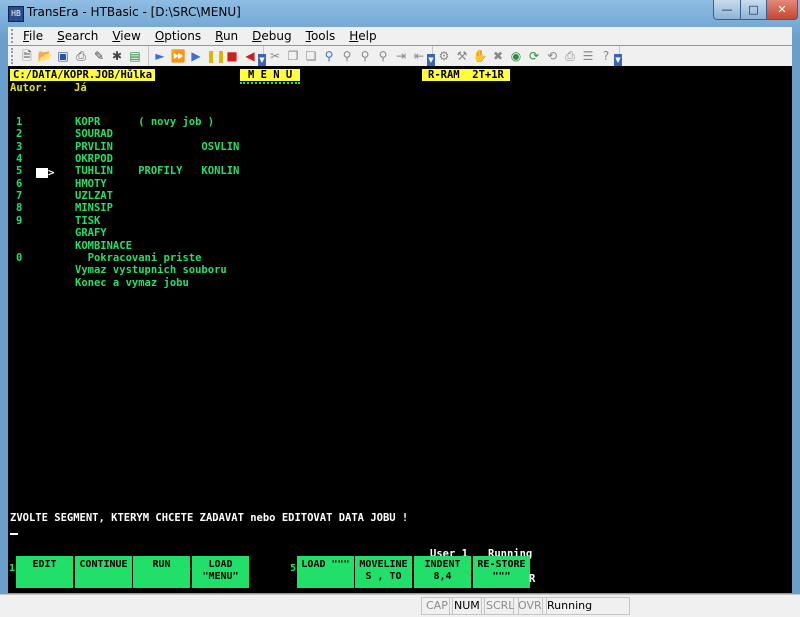  I want to click on maximize-button: □, so click(753, 10).